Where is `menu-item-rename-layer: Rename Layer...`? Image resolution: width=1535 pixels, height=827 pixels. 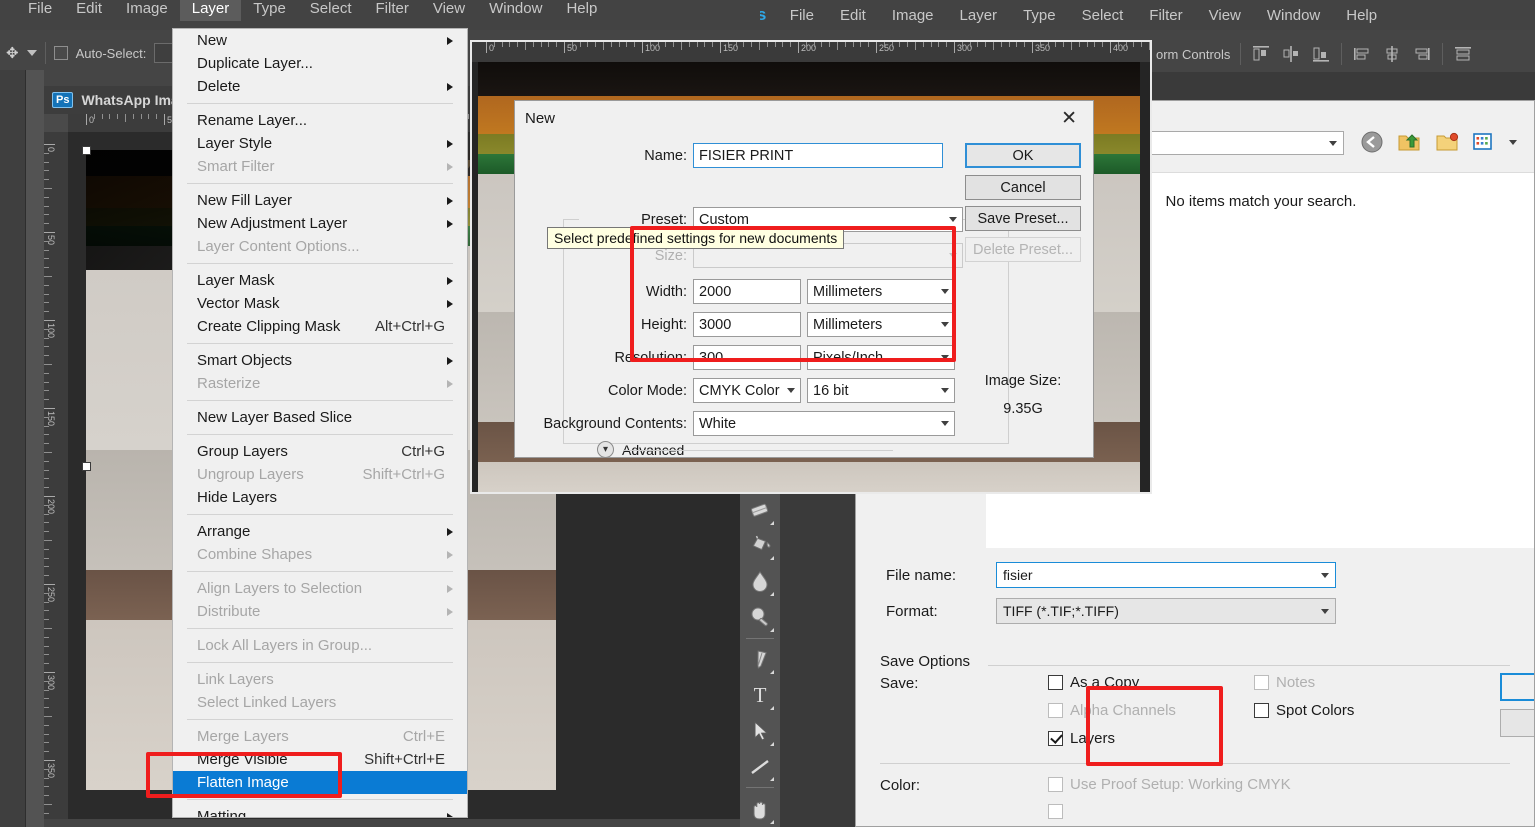
menu-item-rename-layer: Rename Layer... is located at coordinates (320, 120).